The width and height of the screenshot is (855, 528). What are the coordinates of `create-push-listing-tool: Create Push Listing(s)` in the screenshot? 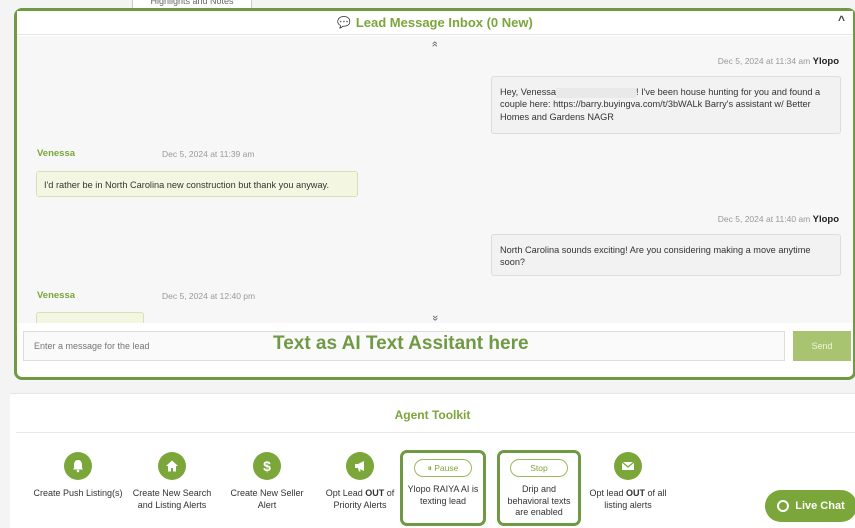 It's located at (78, 476).